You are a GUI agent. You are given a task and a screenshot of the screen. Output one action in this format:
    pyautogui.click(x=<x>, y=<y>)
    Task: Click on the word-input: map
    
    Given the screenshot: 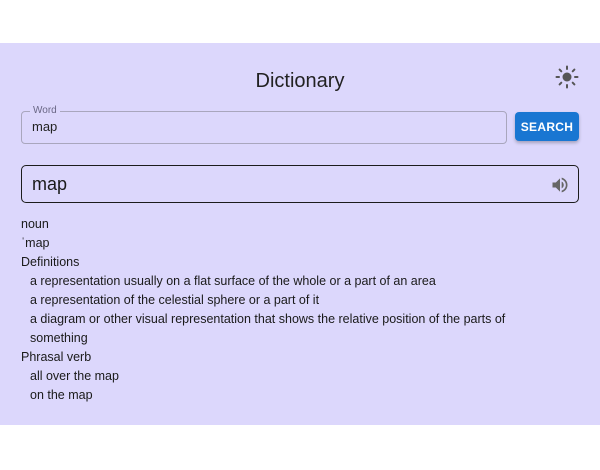 What is the action you would take?
    pyautogui.click(x=44, y=126)
    